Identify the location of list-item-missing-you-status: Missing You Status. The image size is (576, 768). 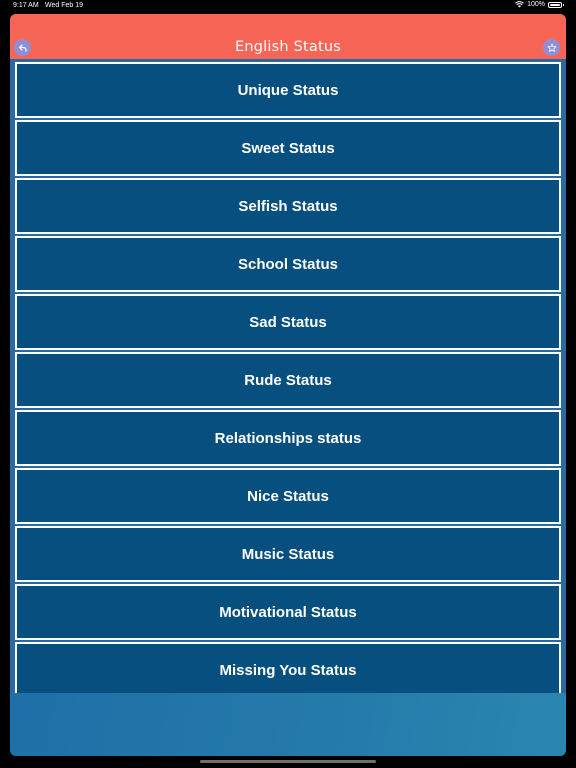
(288, 667).